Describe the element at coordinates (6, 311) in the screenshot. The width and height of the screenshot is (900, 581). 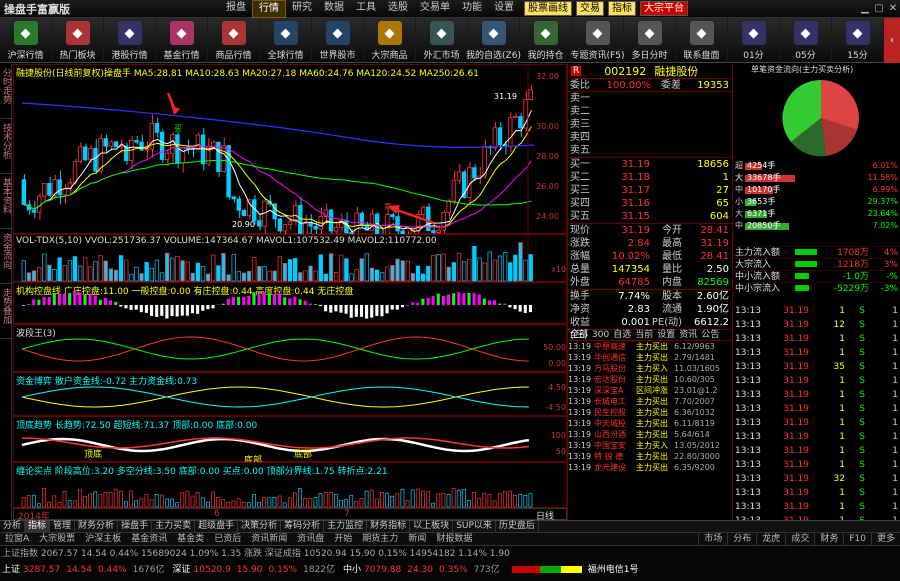
I see `left-tab-4: 走势叠加` at that location.